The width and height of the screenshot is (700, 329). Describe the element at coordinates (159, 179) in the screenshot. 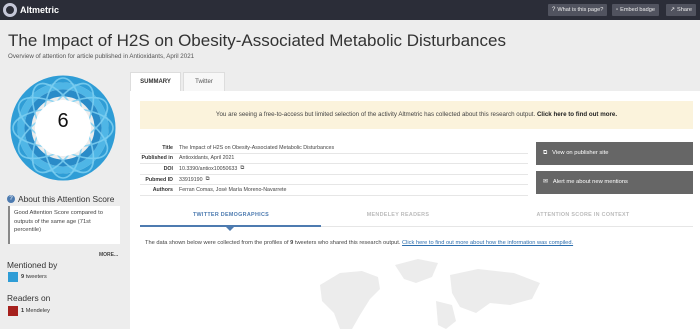

I see `meta-key: Pubmed ID` at that location.